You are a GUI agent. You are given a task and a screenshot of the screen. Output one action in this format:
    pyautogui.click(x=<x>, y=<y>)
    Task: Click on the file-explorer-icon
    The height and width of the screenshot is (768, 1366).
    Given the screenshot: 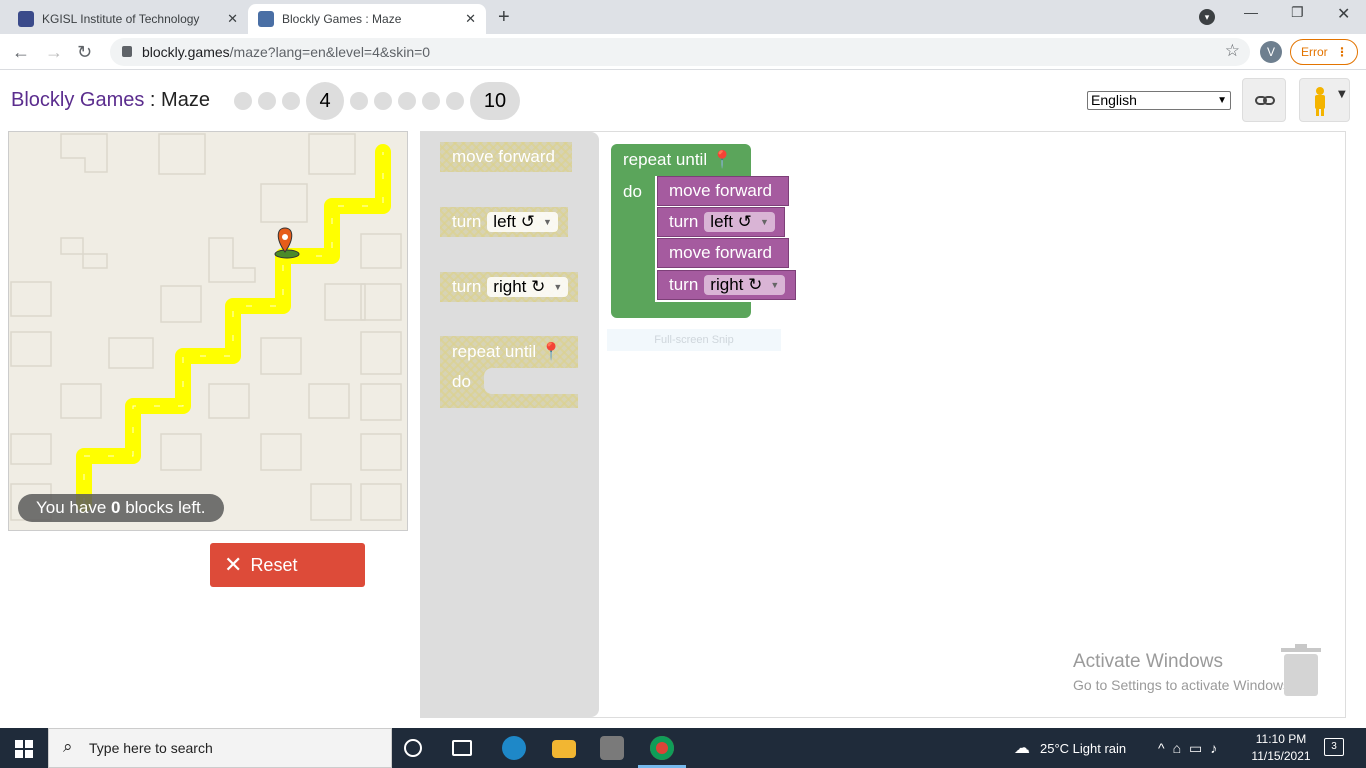 What is the action you would take?
    pyautogui.click(x=564, y=749)
    